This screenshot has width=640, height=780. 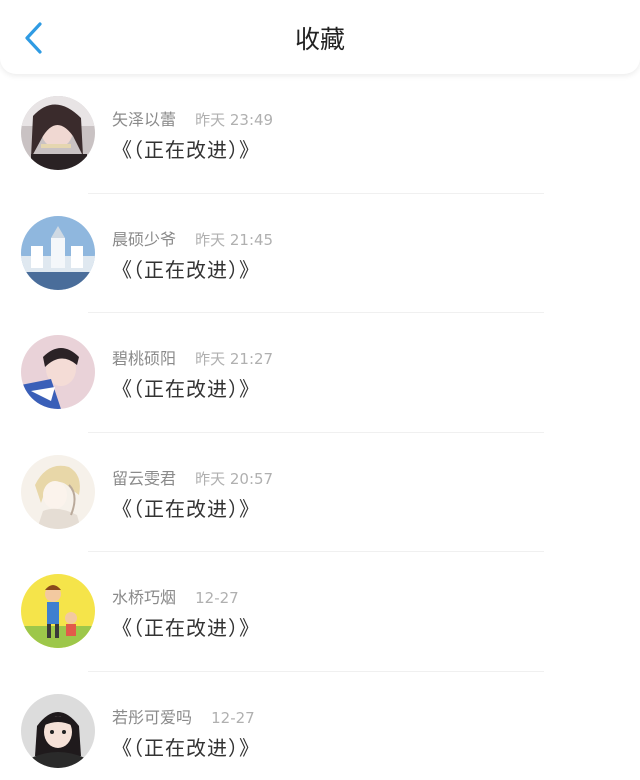 I want to click on timestamp: 昨天 23:49, so click(x=234, y=120).